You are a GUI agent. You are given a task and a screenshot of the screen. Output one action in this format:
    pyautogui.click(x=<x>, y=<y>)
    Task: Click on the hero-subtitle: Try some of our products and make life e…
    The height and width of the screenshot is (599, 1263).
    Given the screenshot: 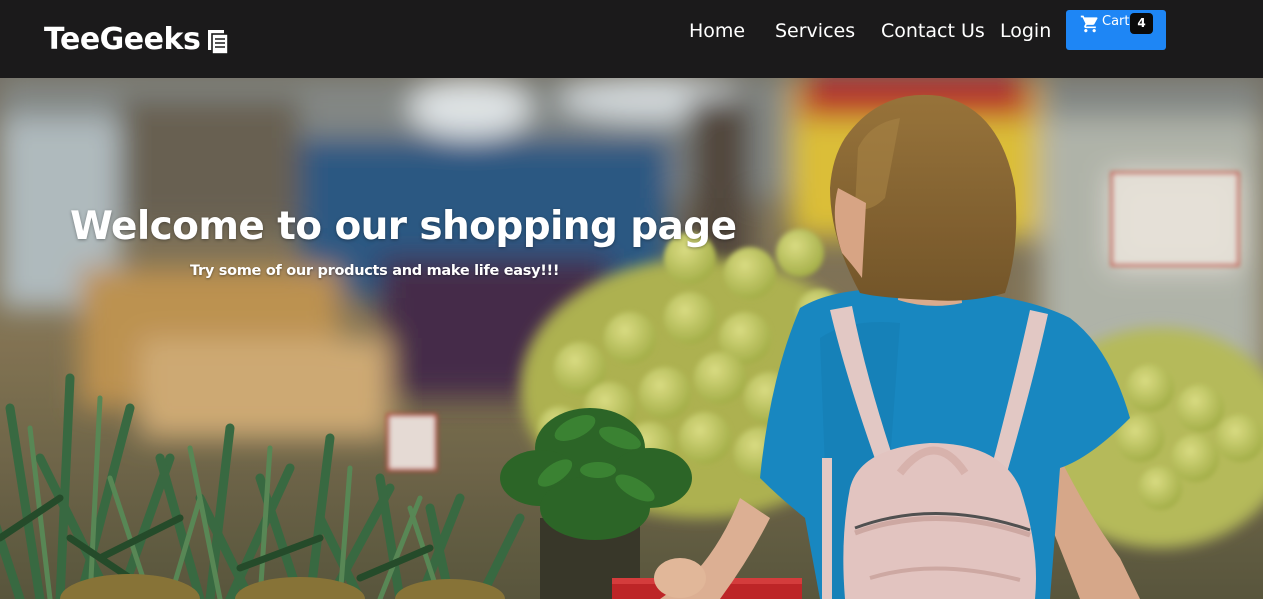 What is the action you would take?
    pyautogui.click(x=375, y=271)
    